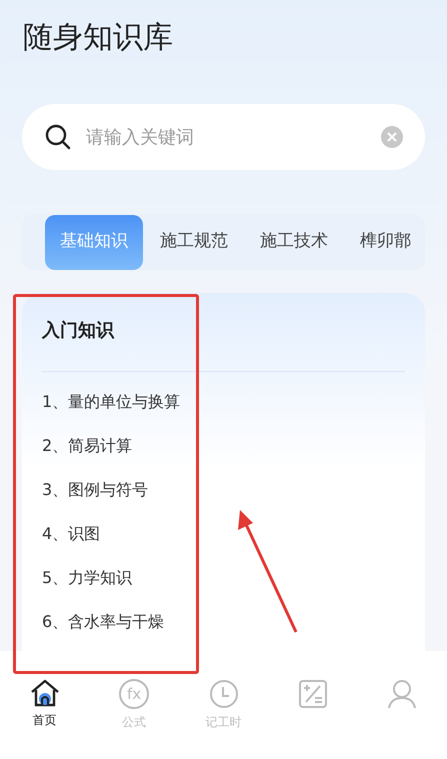 This screenshot has width=447, height=759. What do you see at coordinates (45, 693) in the screenshot?
I see `home-icon` at bounding box center [45, 693].